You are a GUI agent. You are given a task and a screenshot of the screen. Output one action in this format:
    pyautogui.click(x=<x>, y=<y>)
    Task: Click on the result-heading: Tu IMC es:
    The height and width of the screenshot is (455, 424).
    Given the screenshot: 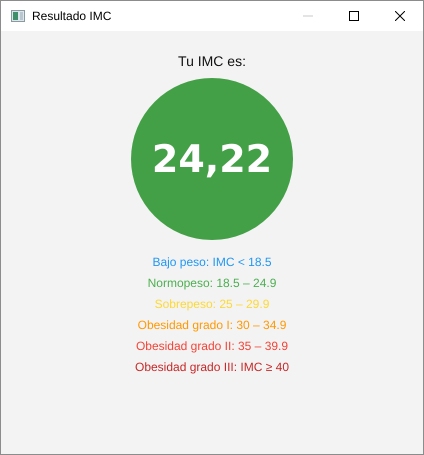 What is the action you would take?
    pyautogui.click(x=212, y=61)
    